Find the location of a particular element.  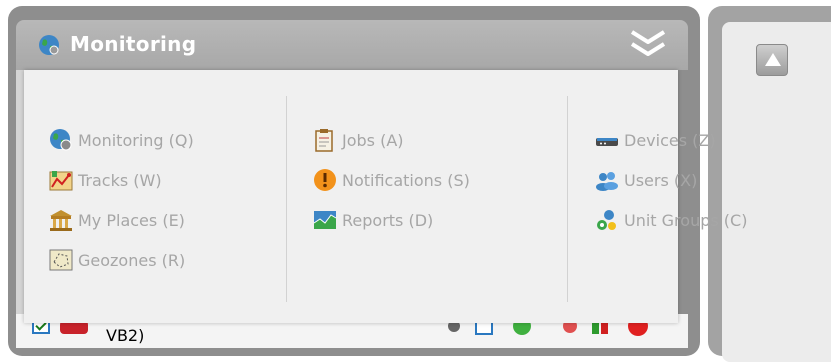

menu-item-jobs: Jobs (A) is located at coordinates (358, 140).